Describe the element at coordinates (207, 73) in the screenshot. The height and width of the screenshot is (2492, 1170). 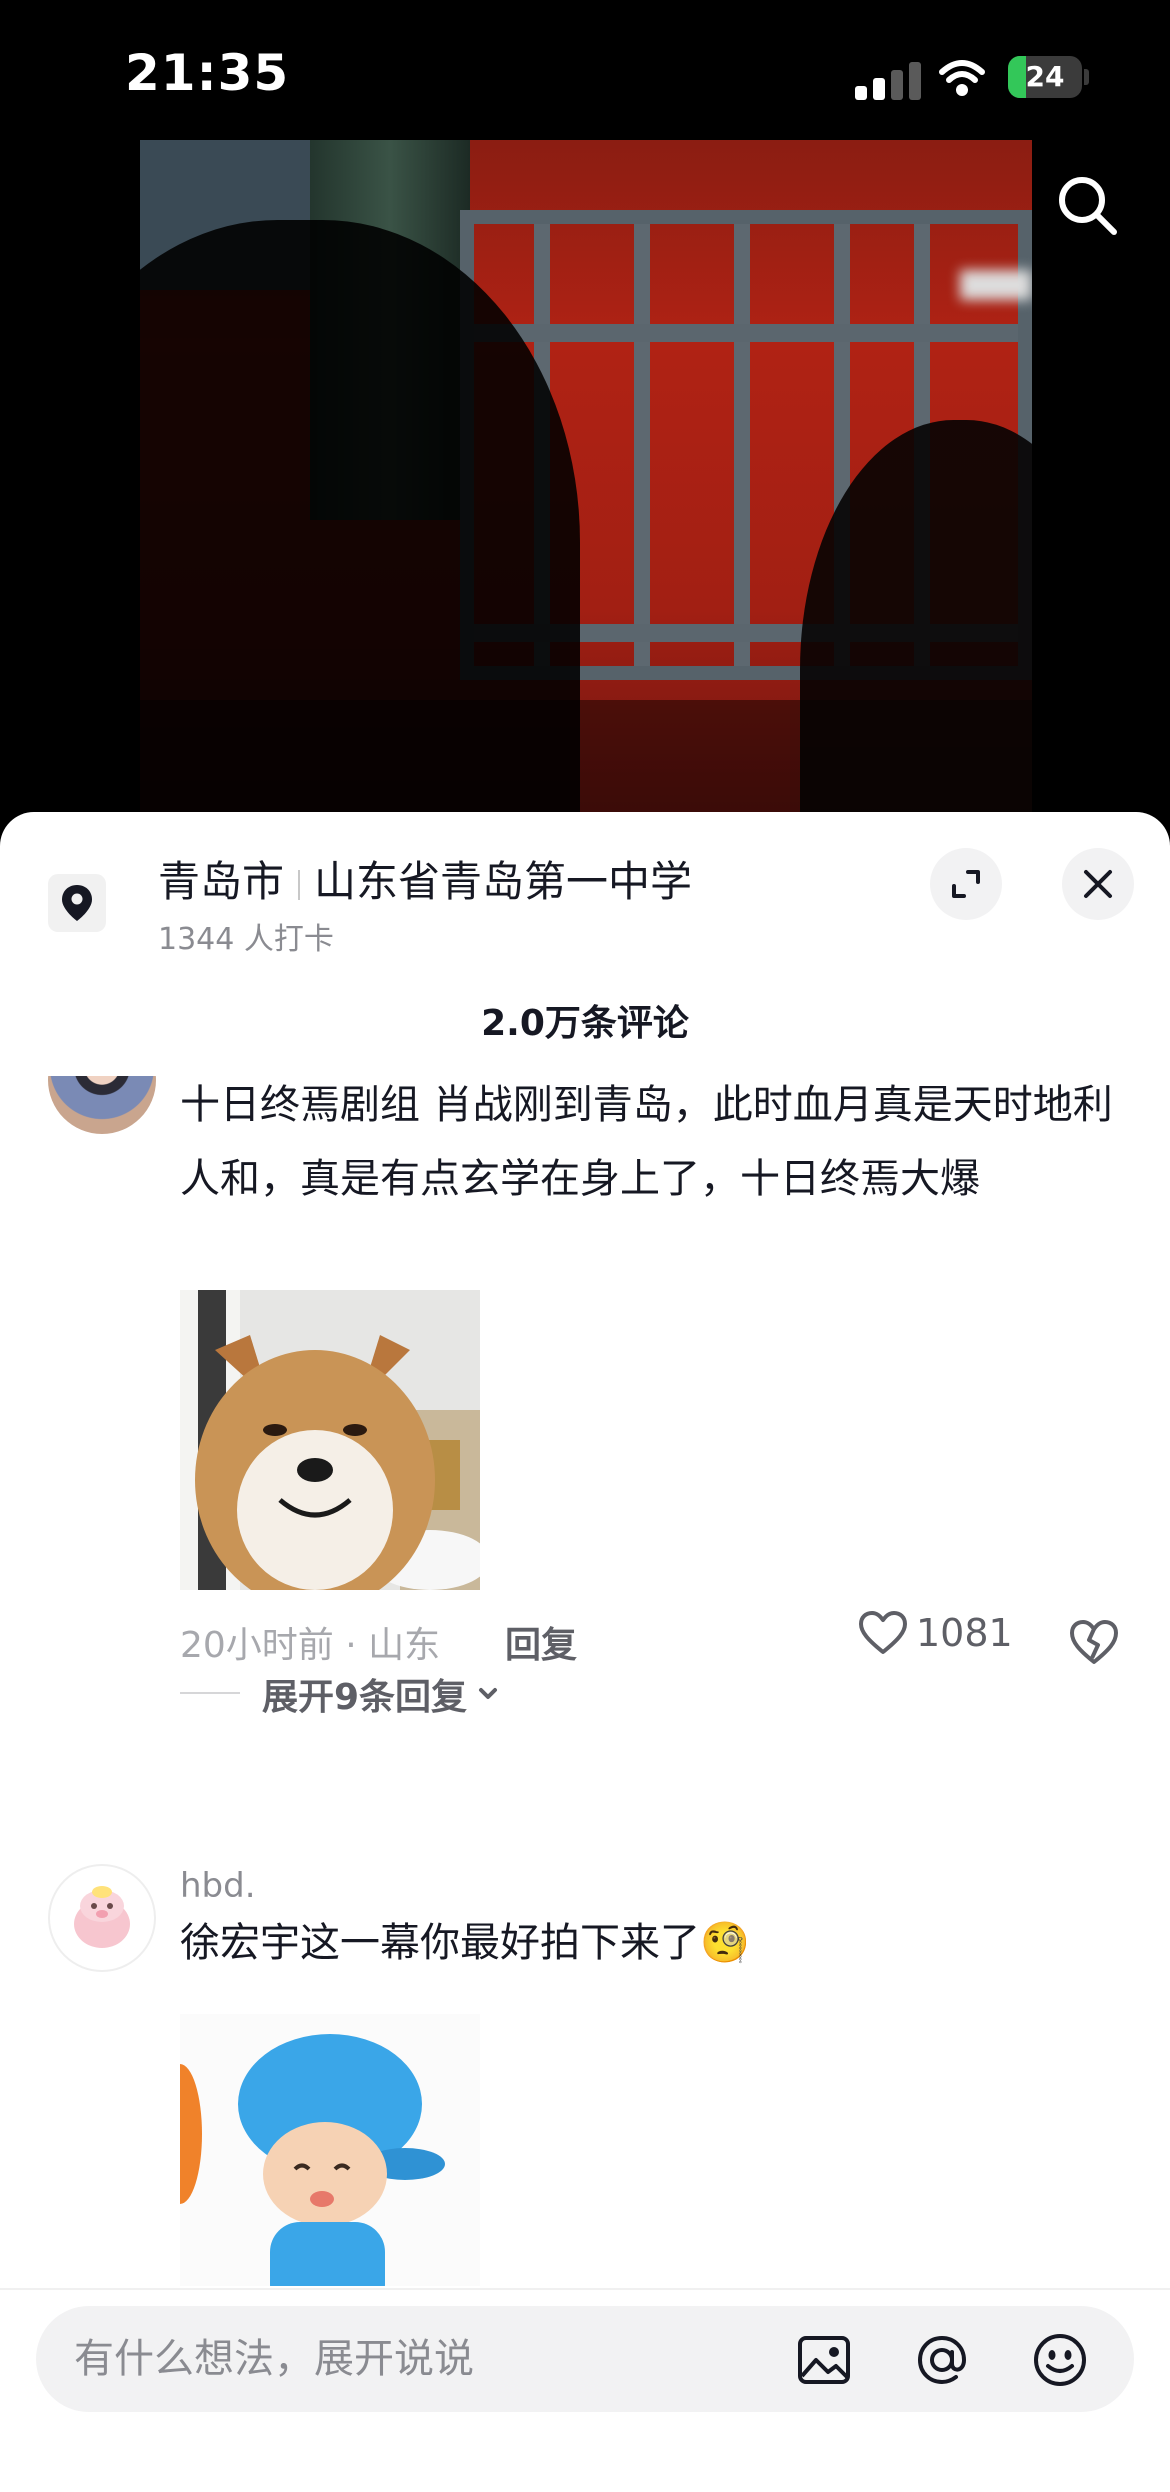
I see `status-time: 21:35` at that location.